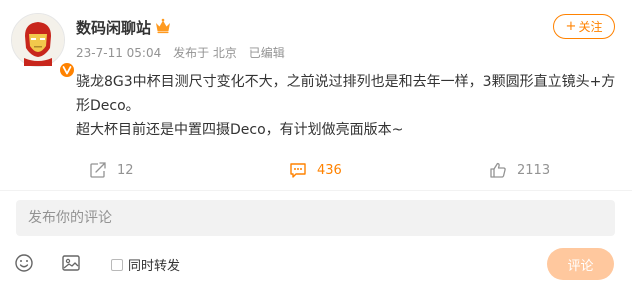  I want to click on emoji-icon, so click(24, 263).